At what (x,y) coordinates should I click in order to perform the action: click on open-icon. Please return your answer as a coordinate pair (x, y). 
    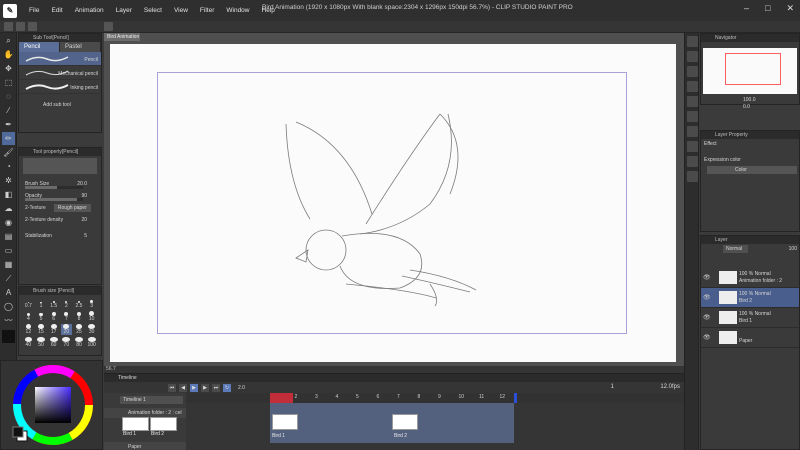
    Looking at the image, I should click on (20, 26).